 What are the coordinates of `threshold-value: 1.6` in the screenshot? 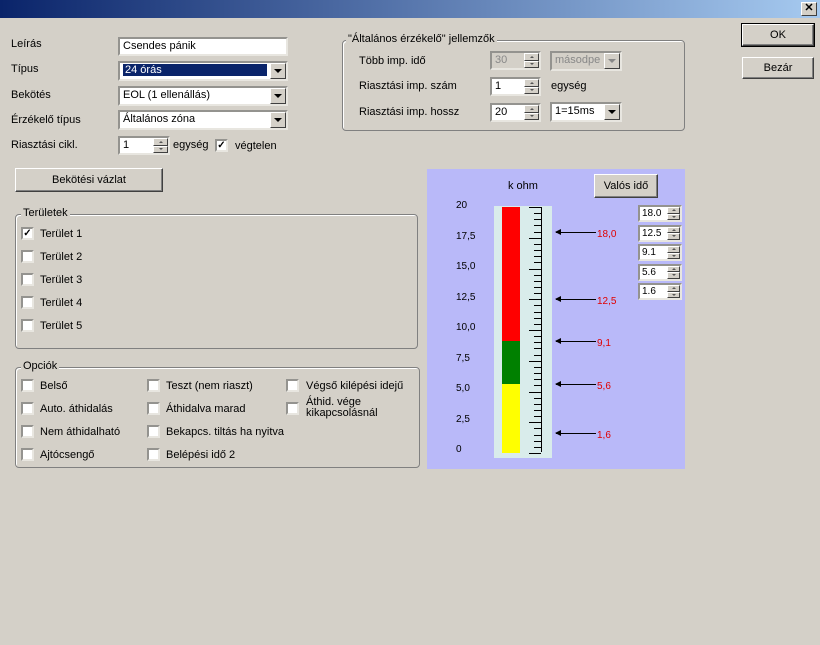 It's located at (649, 291).